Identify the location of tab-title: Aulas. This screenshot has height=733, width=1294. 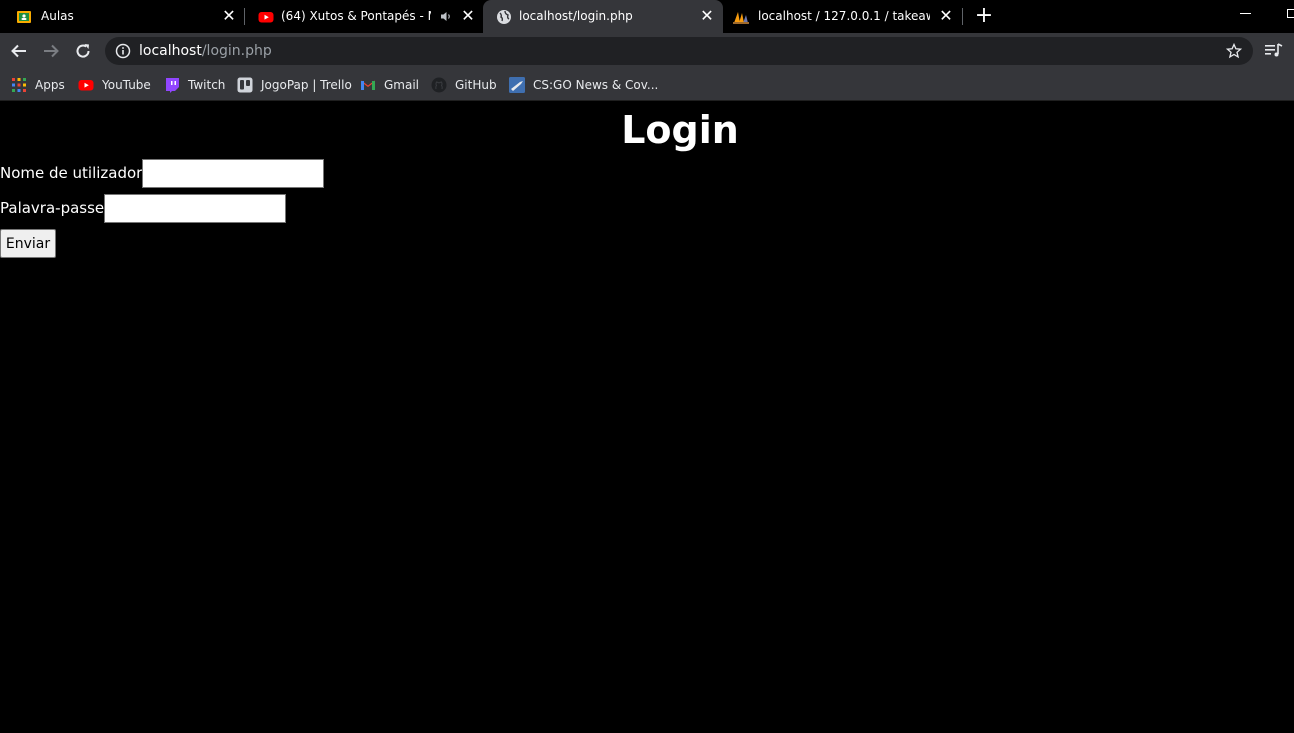
(57, 16).